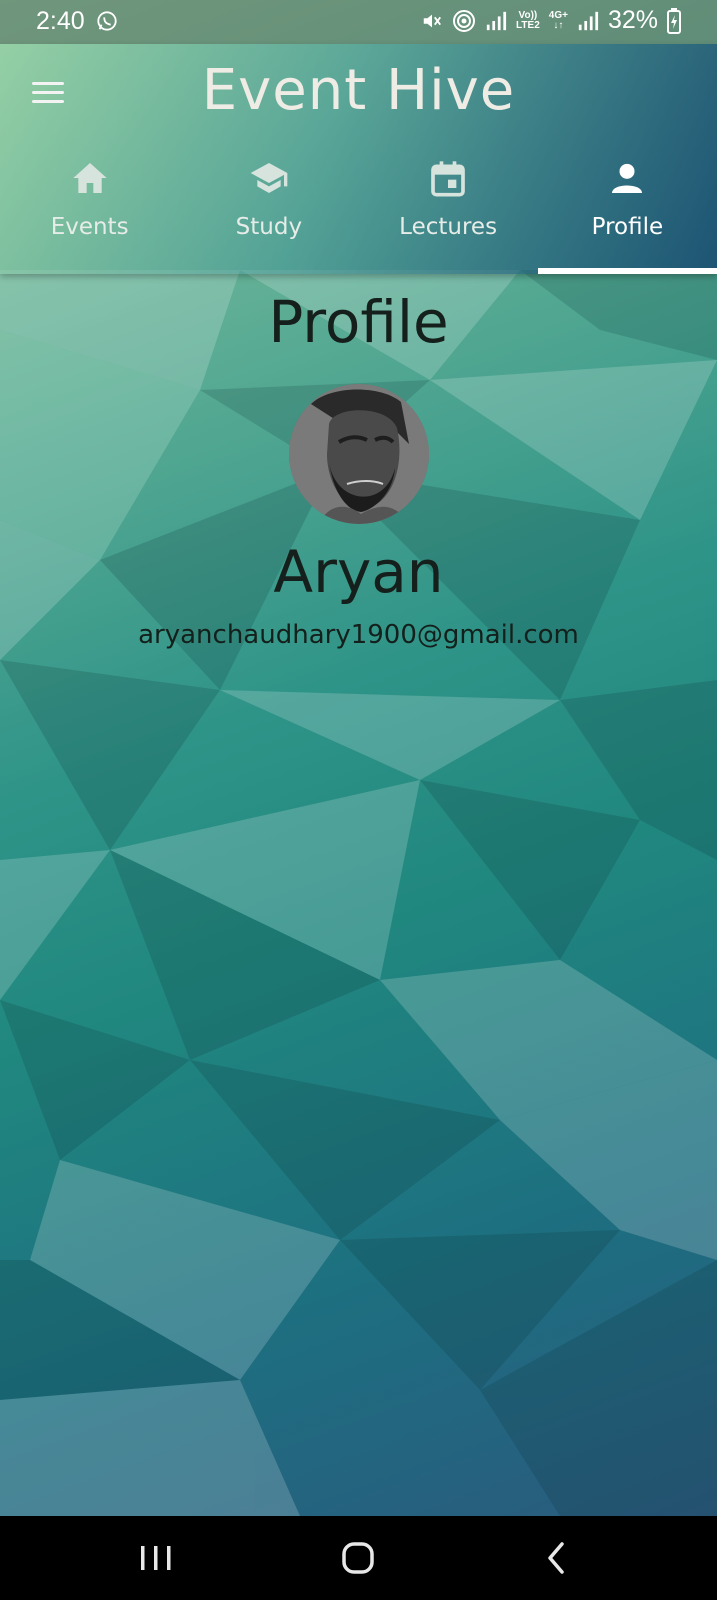 This screenshot has height=1600, width=717. What do you see at coordinates (528, 15) in the screenshot?
I see `volte-label: Vo))` at bounding box center [528, 15].